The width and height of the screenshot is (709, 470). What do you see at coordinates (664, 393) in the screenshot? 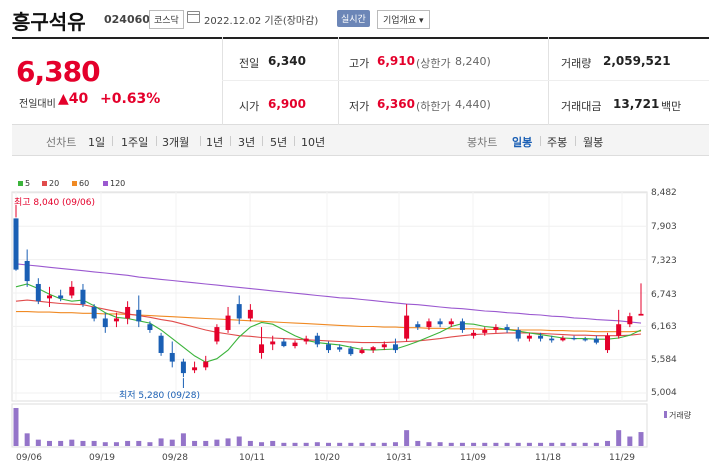
I see `y-tick: 5,004` at bounding box center [664, 393].